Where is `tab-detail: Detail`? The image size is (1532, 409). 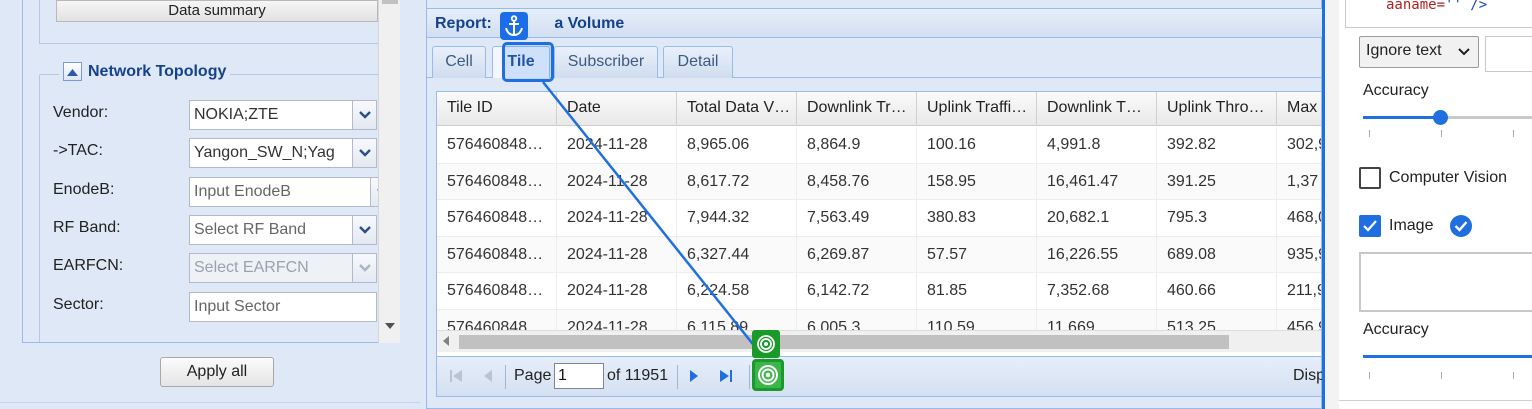 tab-detail: Detail is located at coordinates (698, 62).